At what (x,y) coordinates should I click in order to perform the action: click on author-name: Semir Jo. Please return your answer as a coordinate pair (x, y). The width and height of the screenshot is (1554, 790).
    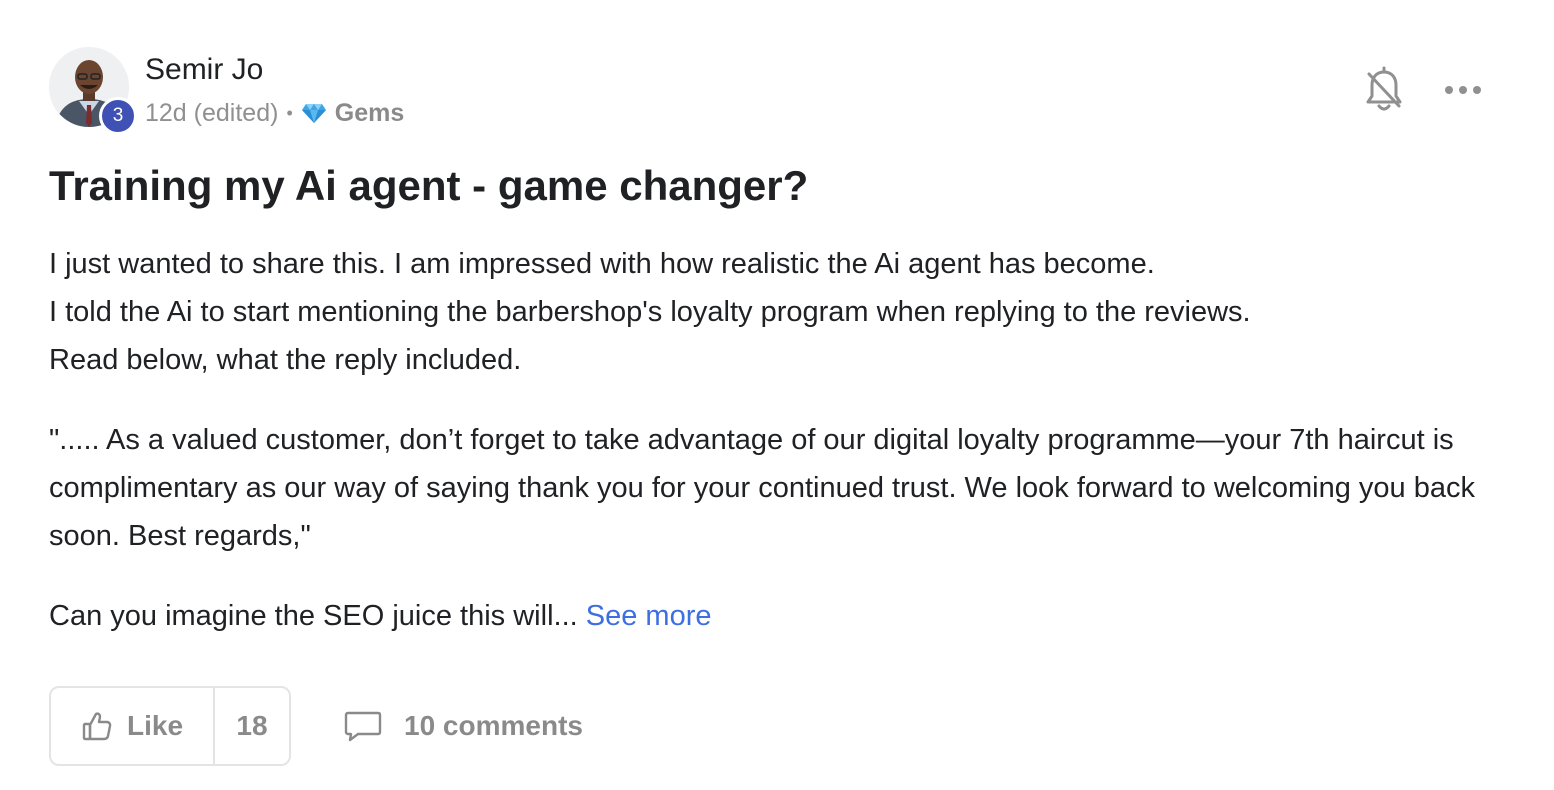
    Looking at the image, I should click on (204, 70).